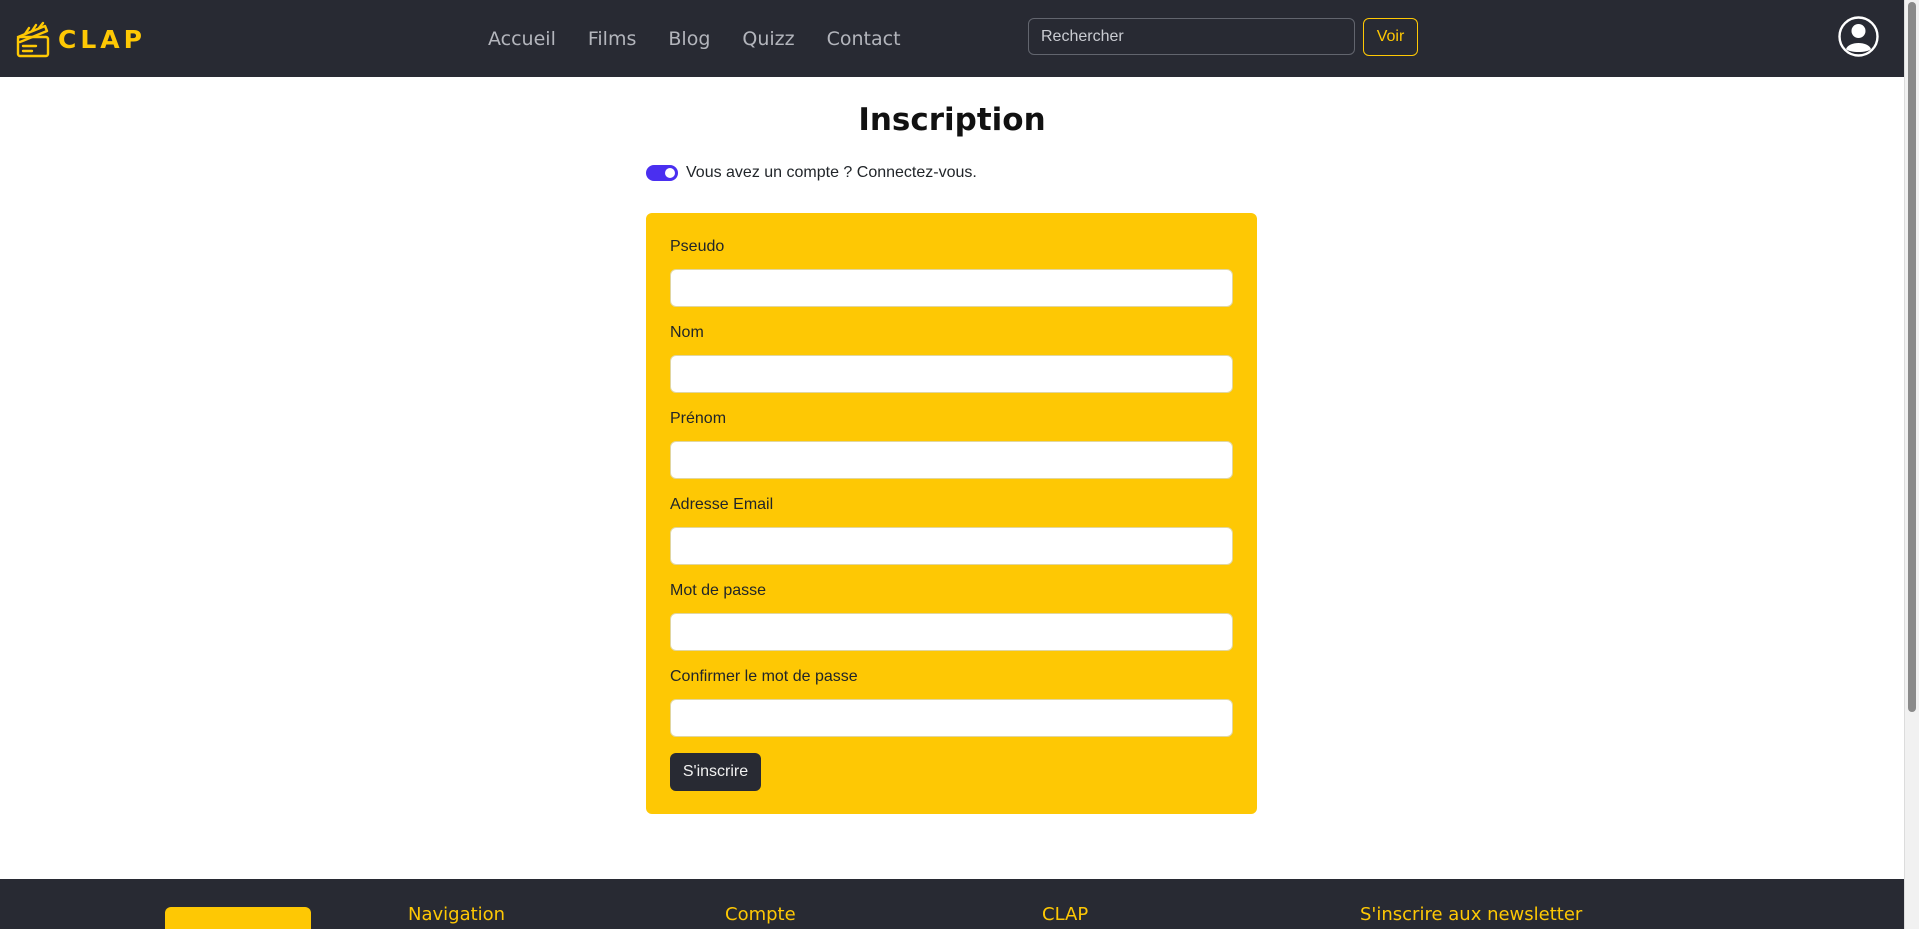 This screenshot has width=1919, height=929. What do you see at coordinates (952, 120) in the screenshot?
I see `page-title: Inscription` at bounding box center [952, 120].